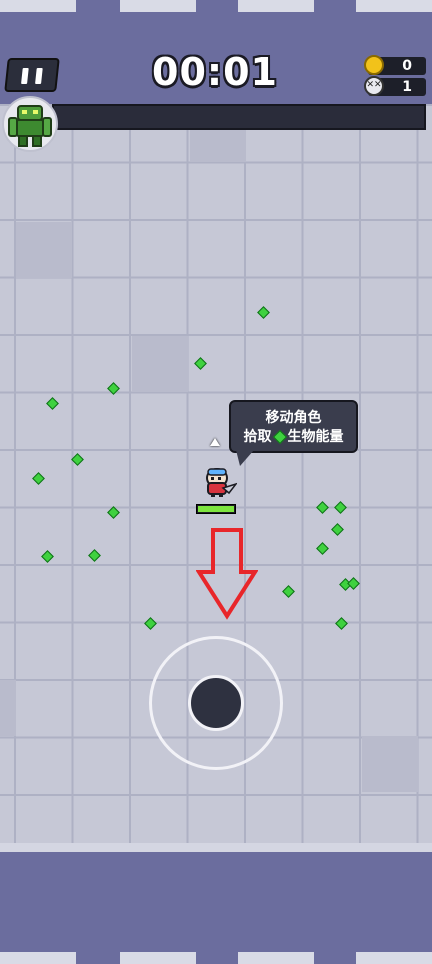 The height and width of the screenshot is (964, 432). I want to click on coin-icon, so click(374, 65).